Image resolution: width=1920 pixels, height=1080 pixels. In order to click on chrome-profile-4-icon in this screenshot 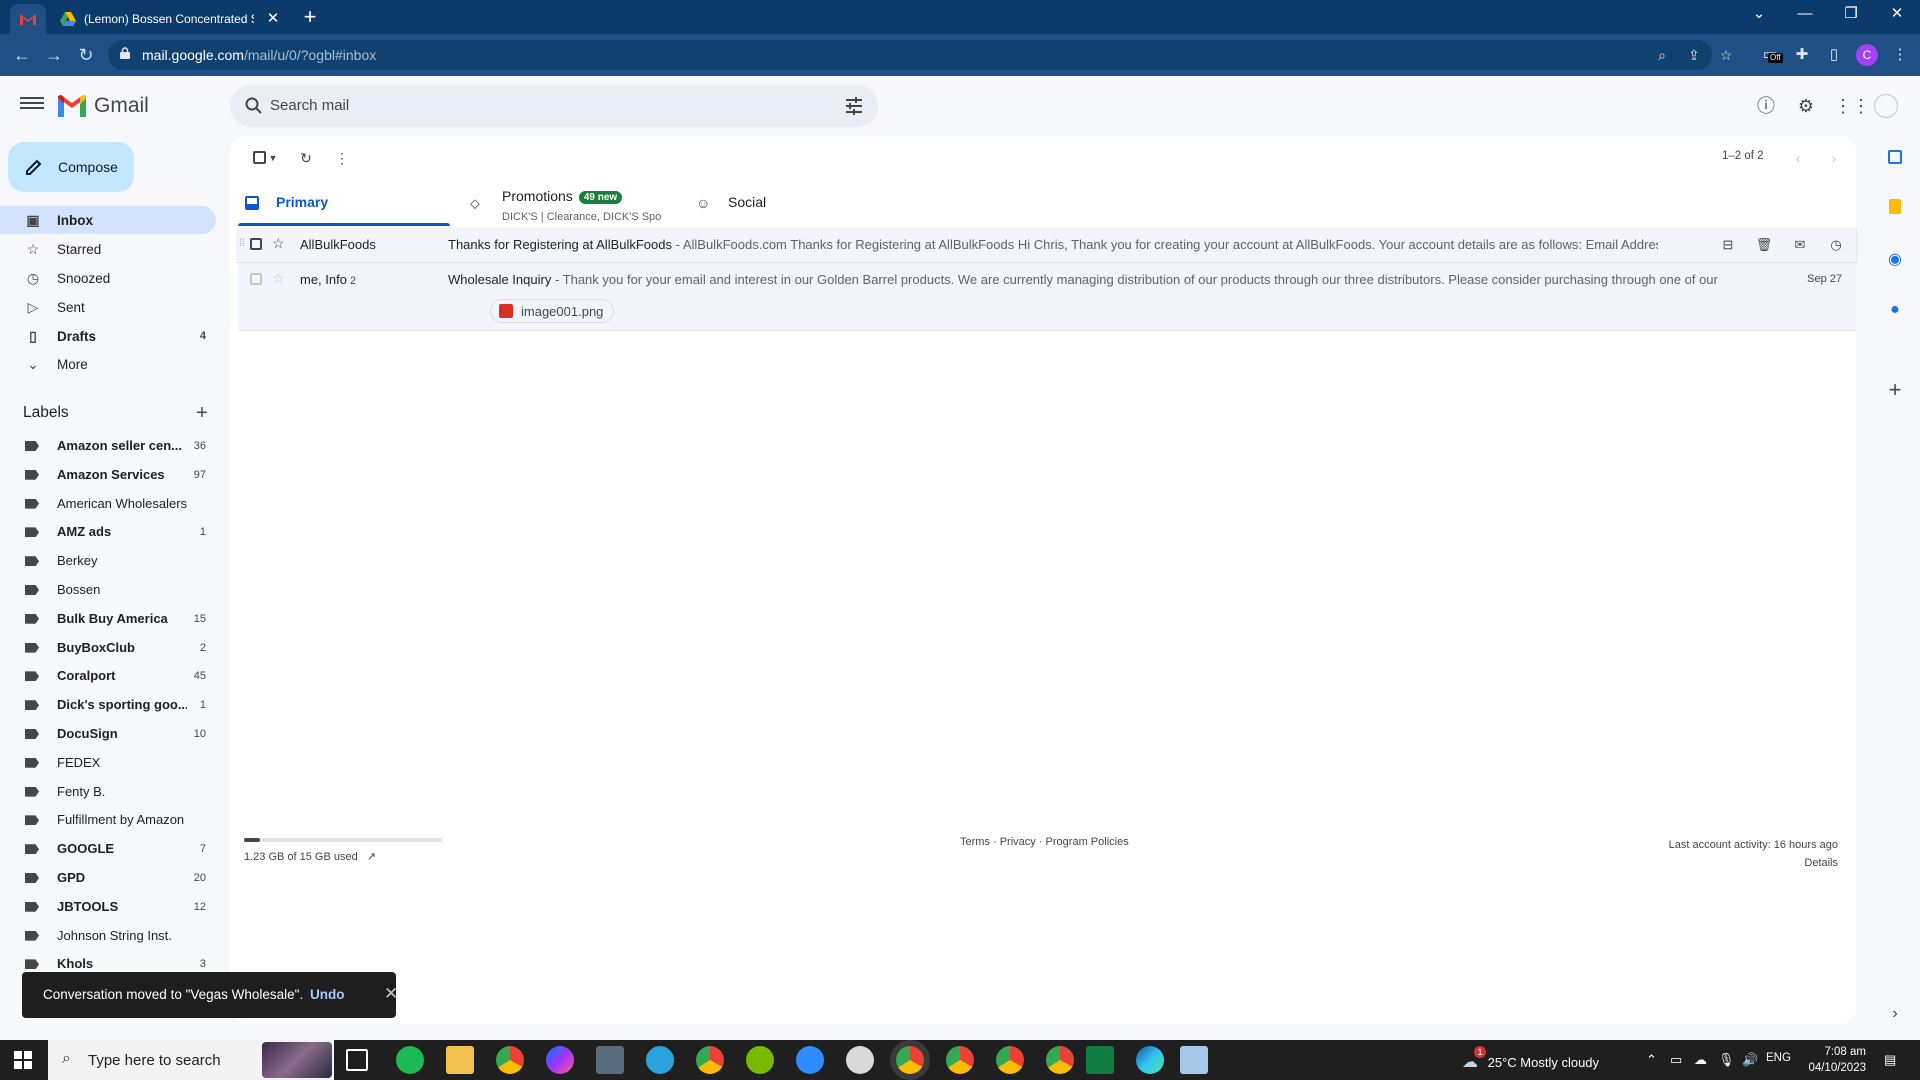, I will do `click(1060, 1060)`.